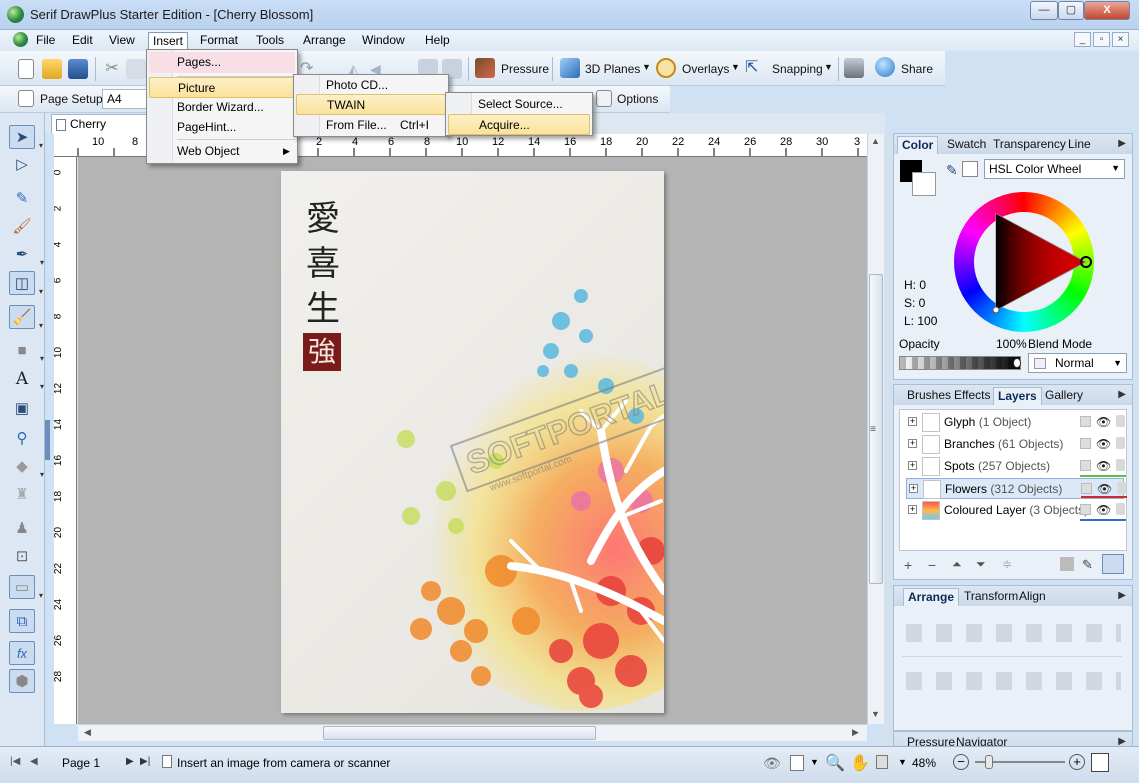  Describe the element at coordinates (26, 69) in the screenshot. I see `new-icon` at that location.